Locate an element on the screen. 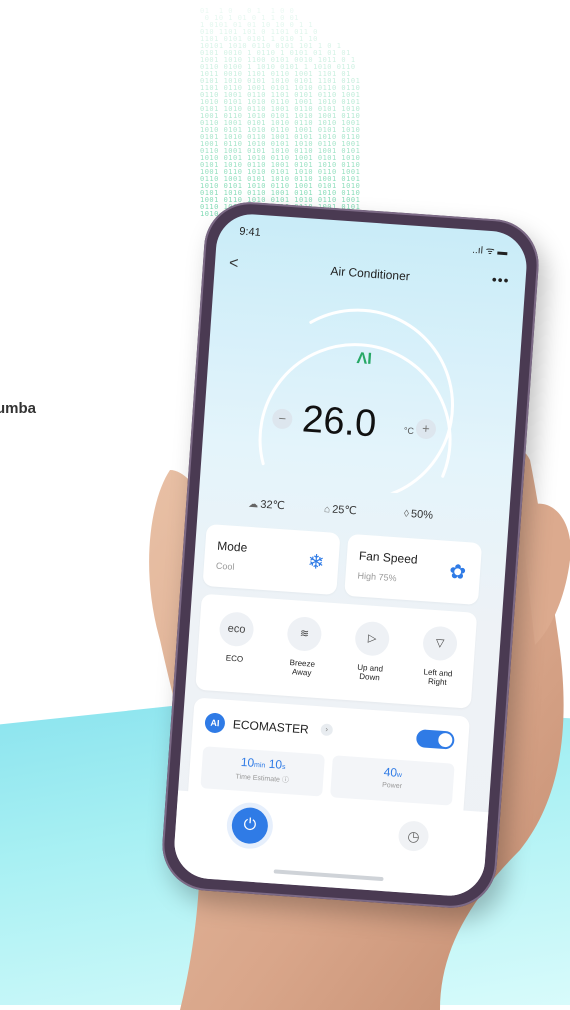 The image size is (570, 1010). mode-title: Mode is located at coordinates (232, 546).